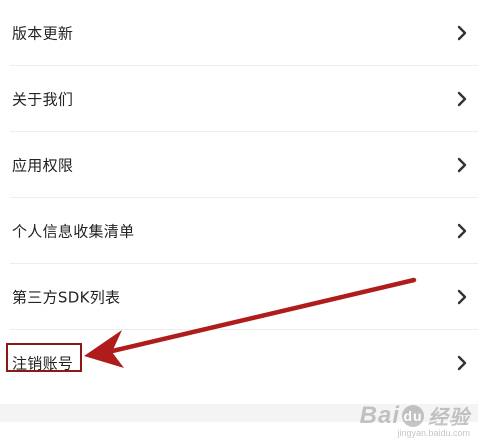 The height and width of the screenshot is (444, 478). What do you see at coordinates (449, 418) in the screenshot?
I see `watermark-brand-cn: 经验` at bounding box center [449, 418].